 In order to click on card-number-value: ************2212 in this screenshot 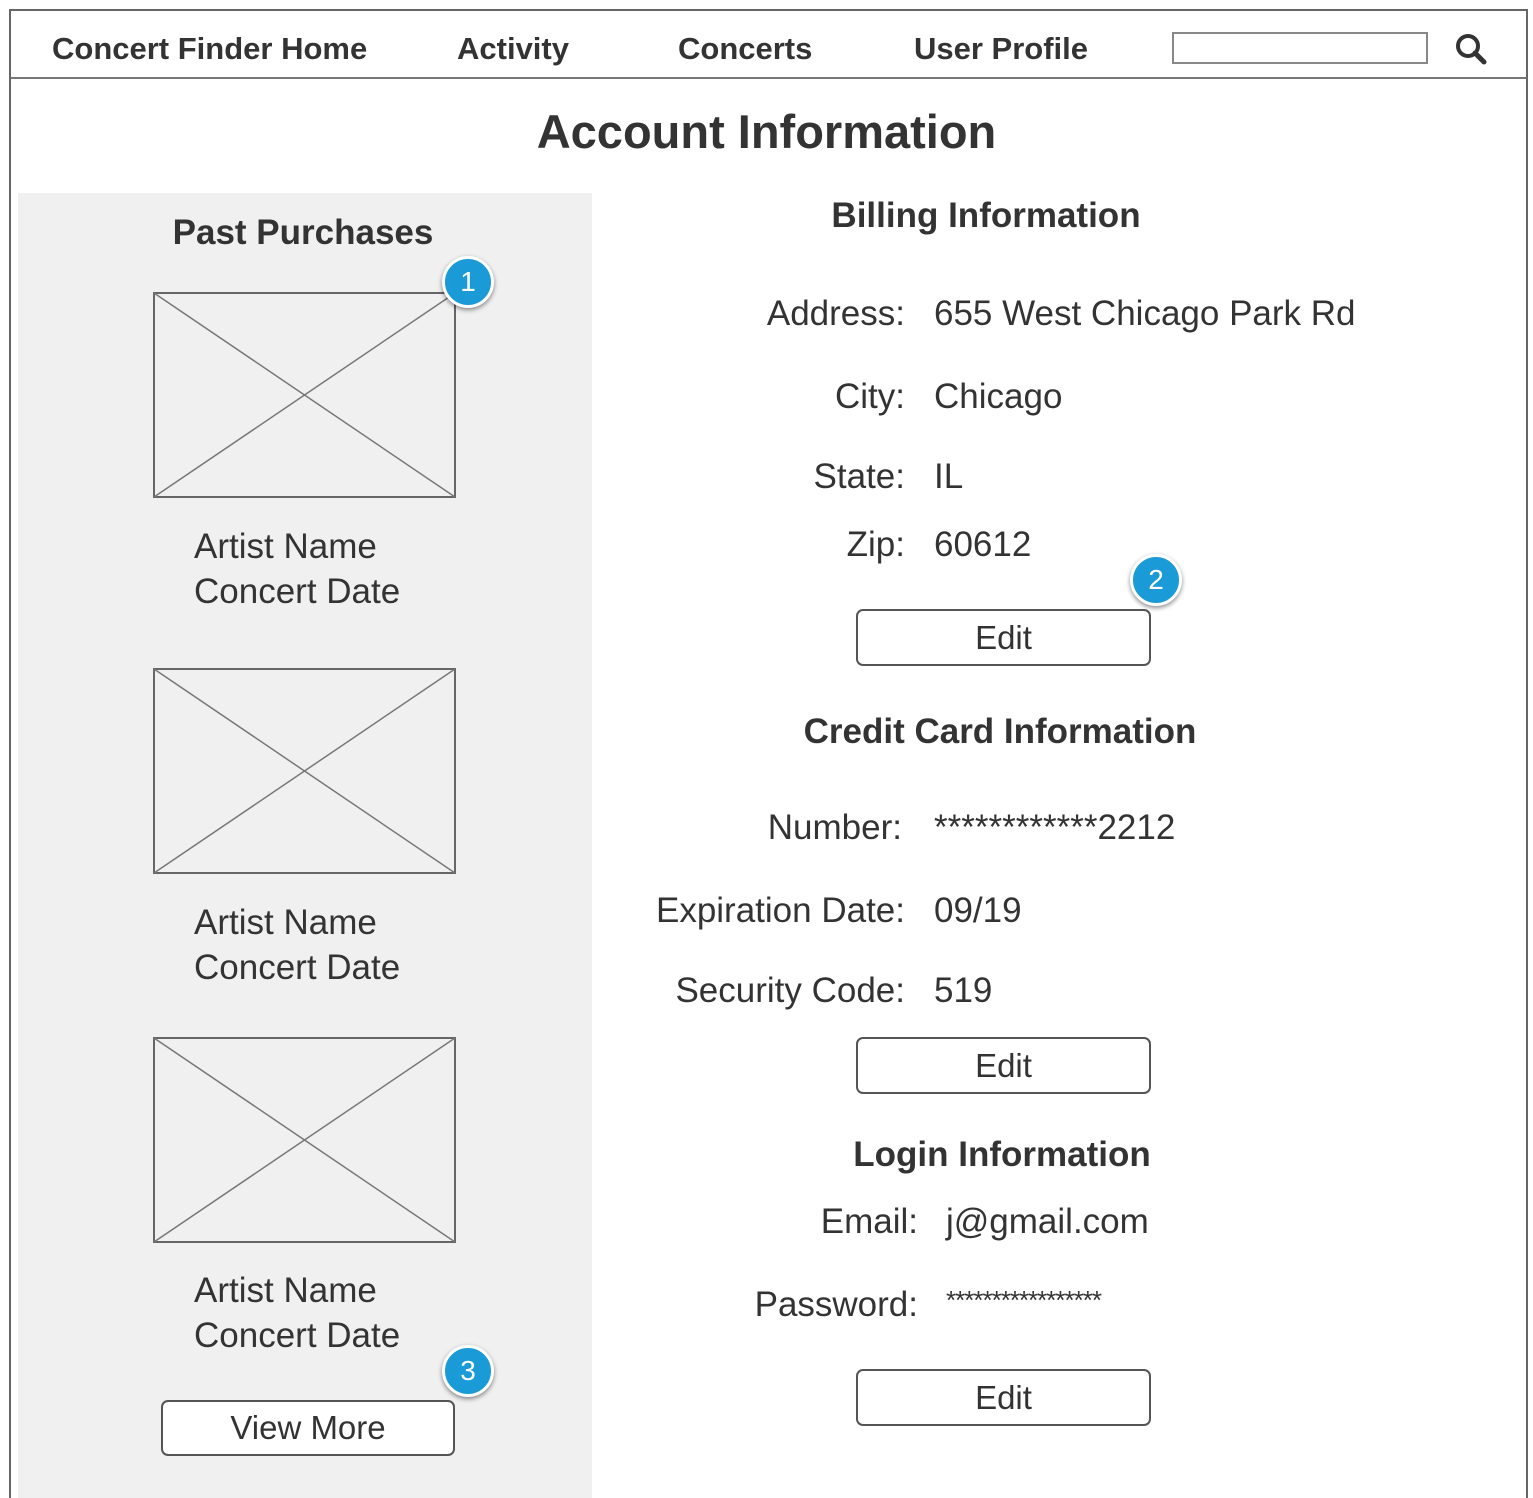, I will do `click(1055, 827)`.